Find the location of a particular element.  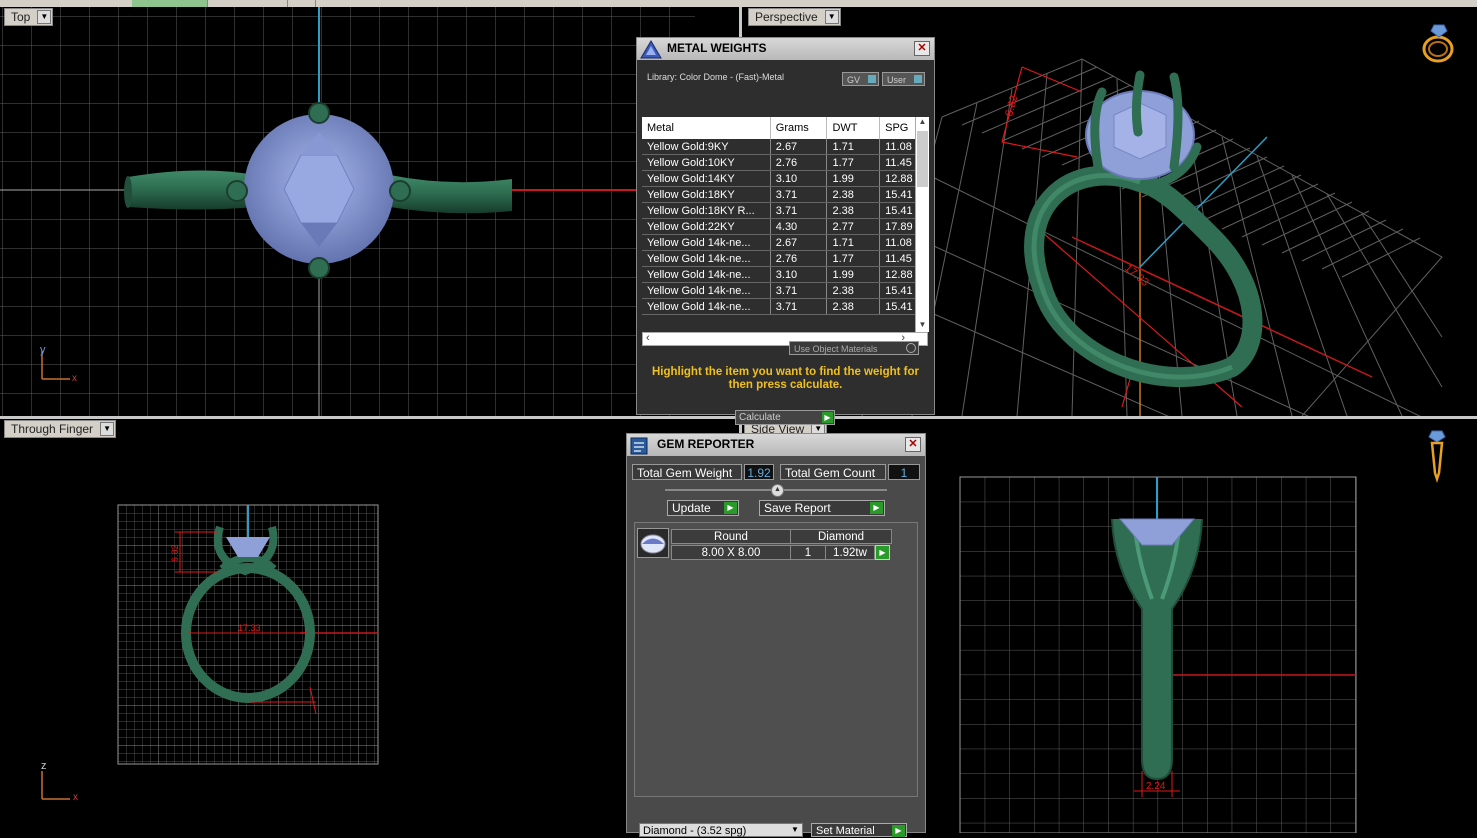

viewport-label-text: Top is located at coordinates (21, 17).